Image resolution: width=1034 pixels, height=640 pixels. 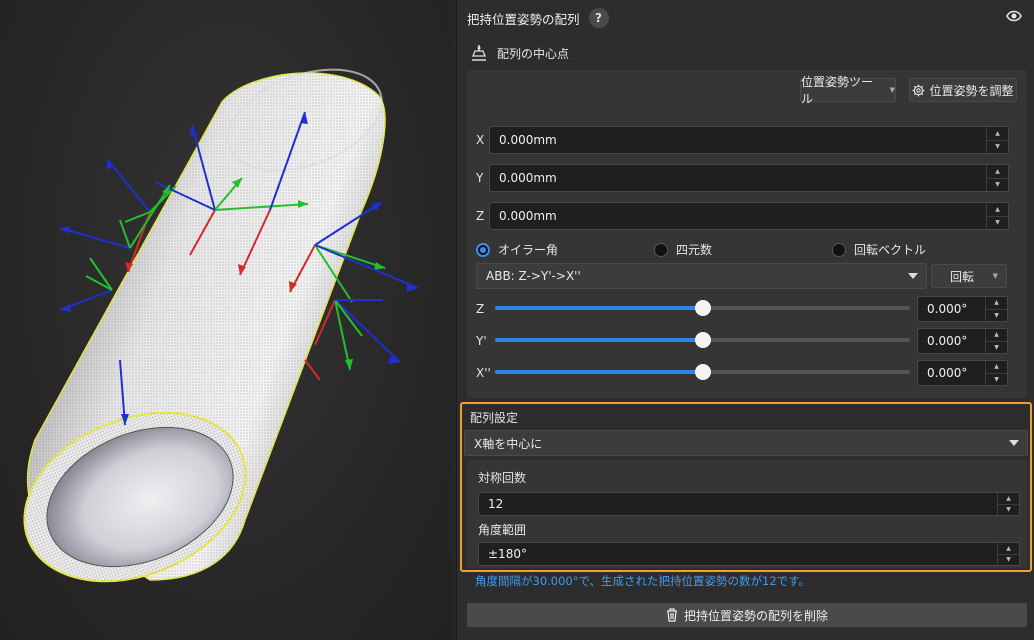 I want to click on angle-x-stepper: ▲ ▼, so click(x=996, y=373).